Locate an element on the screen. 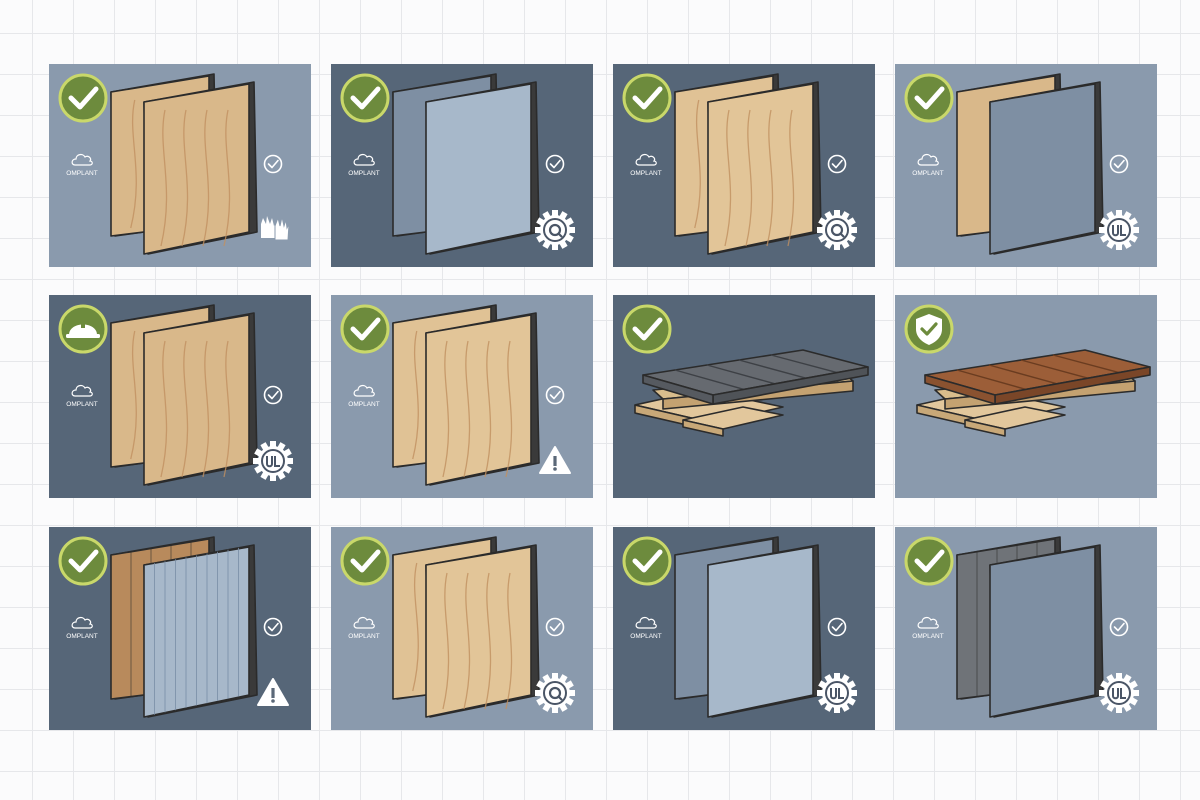 The image size is (1200, 800). hardhat-badge is located at coordinates (83, 329).